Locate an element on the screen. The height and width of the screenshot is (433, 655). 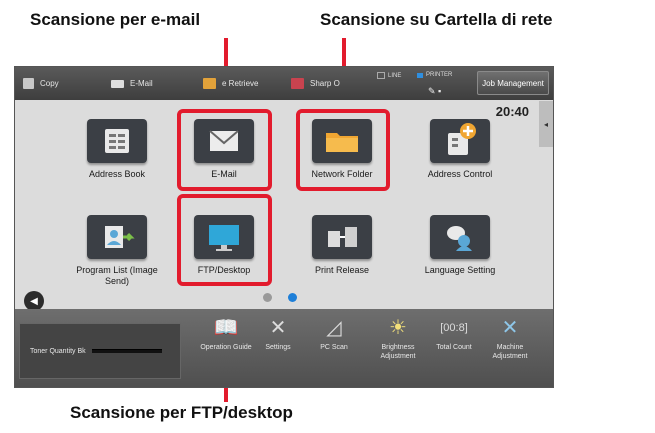
status-line: LINE is located at coordinates (389, 75).